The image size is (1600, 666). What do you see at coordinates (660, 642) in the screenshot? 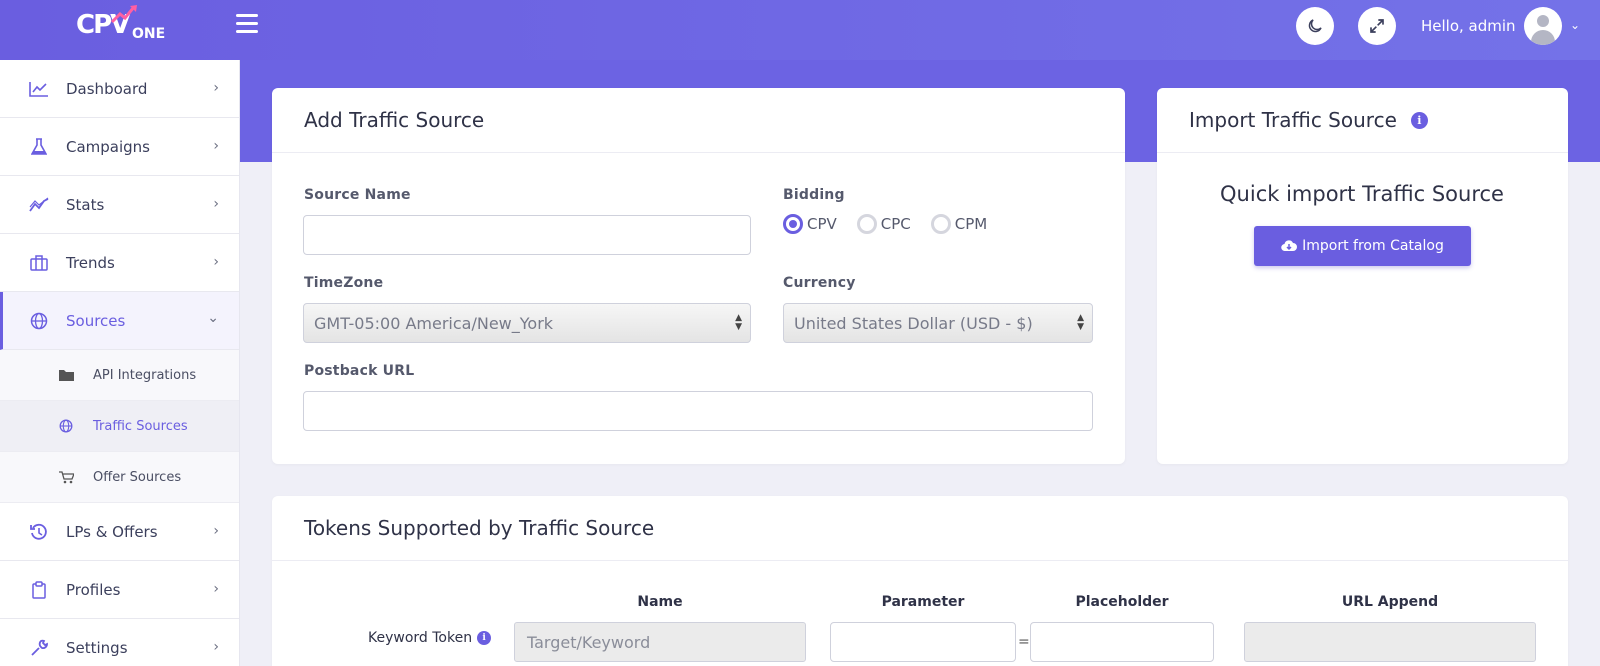
I see `keyword-name-input: Target/Keyword` at bounding box center [660, 642].